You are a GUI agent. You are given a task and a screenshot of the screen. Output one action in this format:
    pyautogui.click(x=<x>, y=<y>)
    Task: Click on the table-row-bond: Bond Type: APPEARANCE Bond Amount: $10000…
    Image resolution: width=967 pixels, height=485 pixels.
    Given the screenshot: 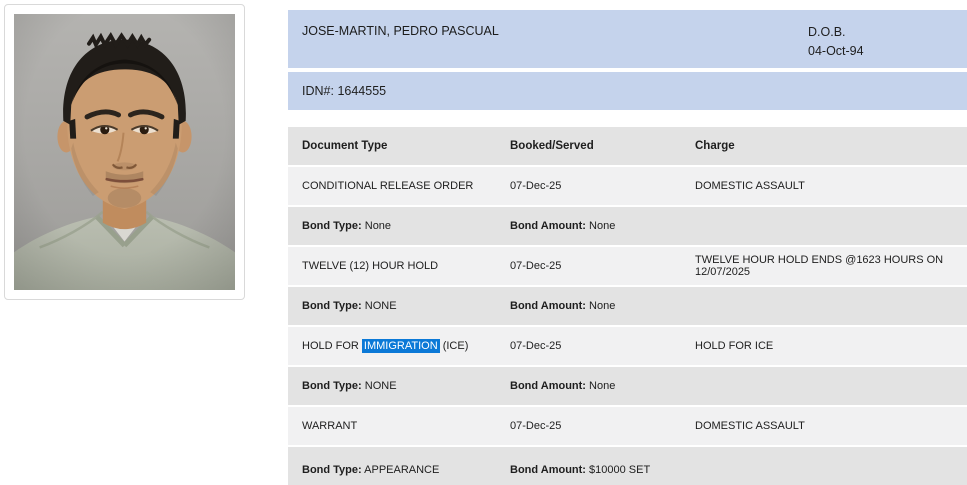 What is the action you would take?
    pyautogui.click(x=627, y=466)
    